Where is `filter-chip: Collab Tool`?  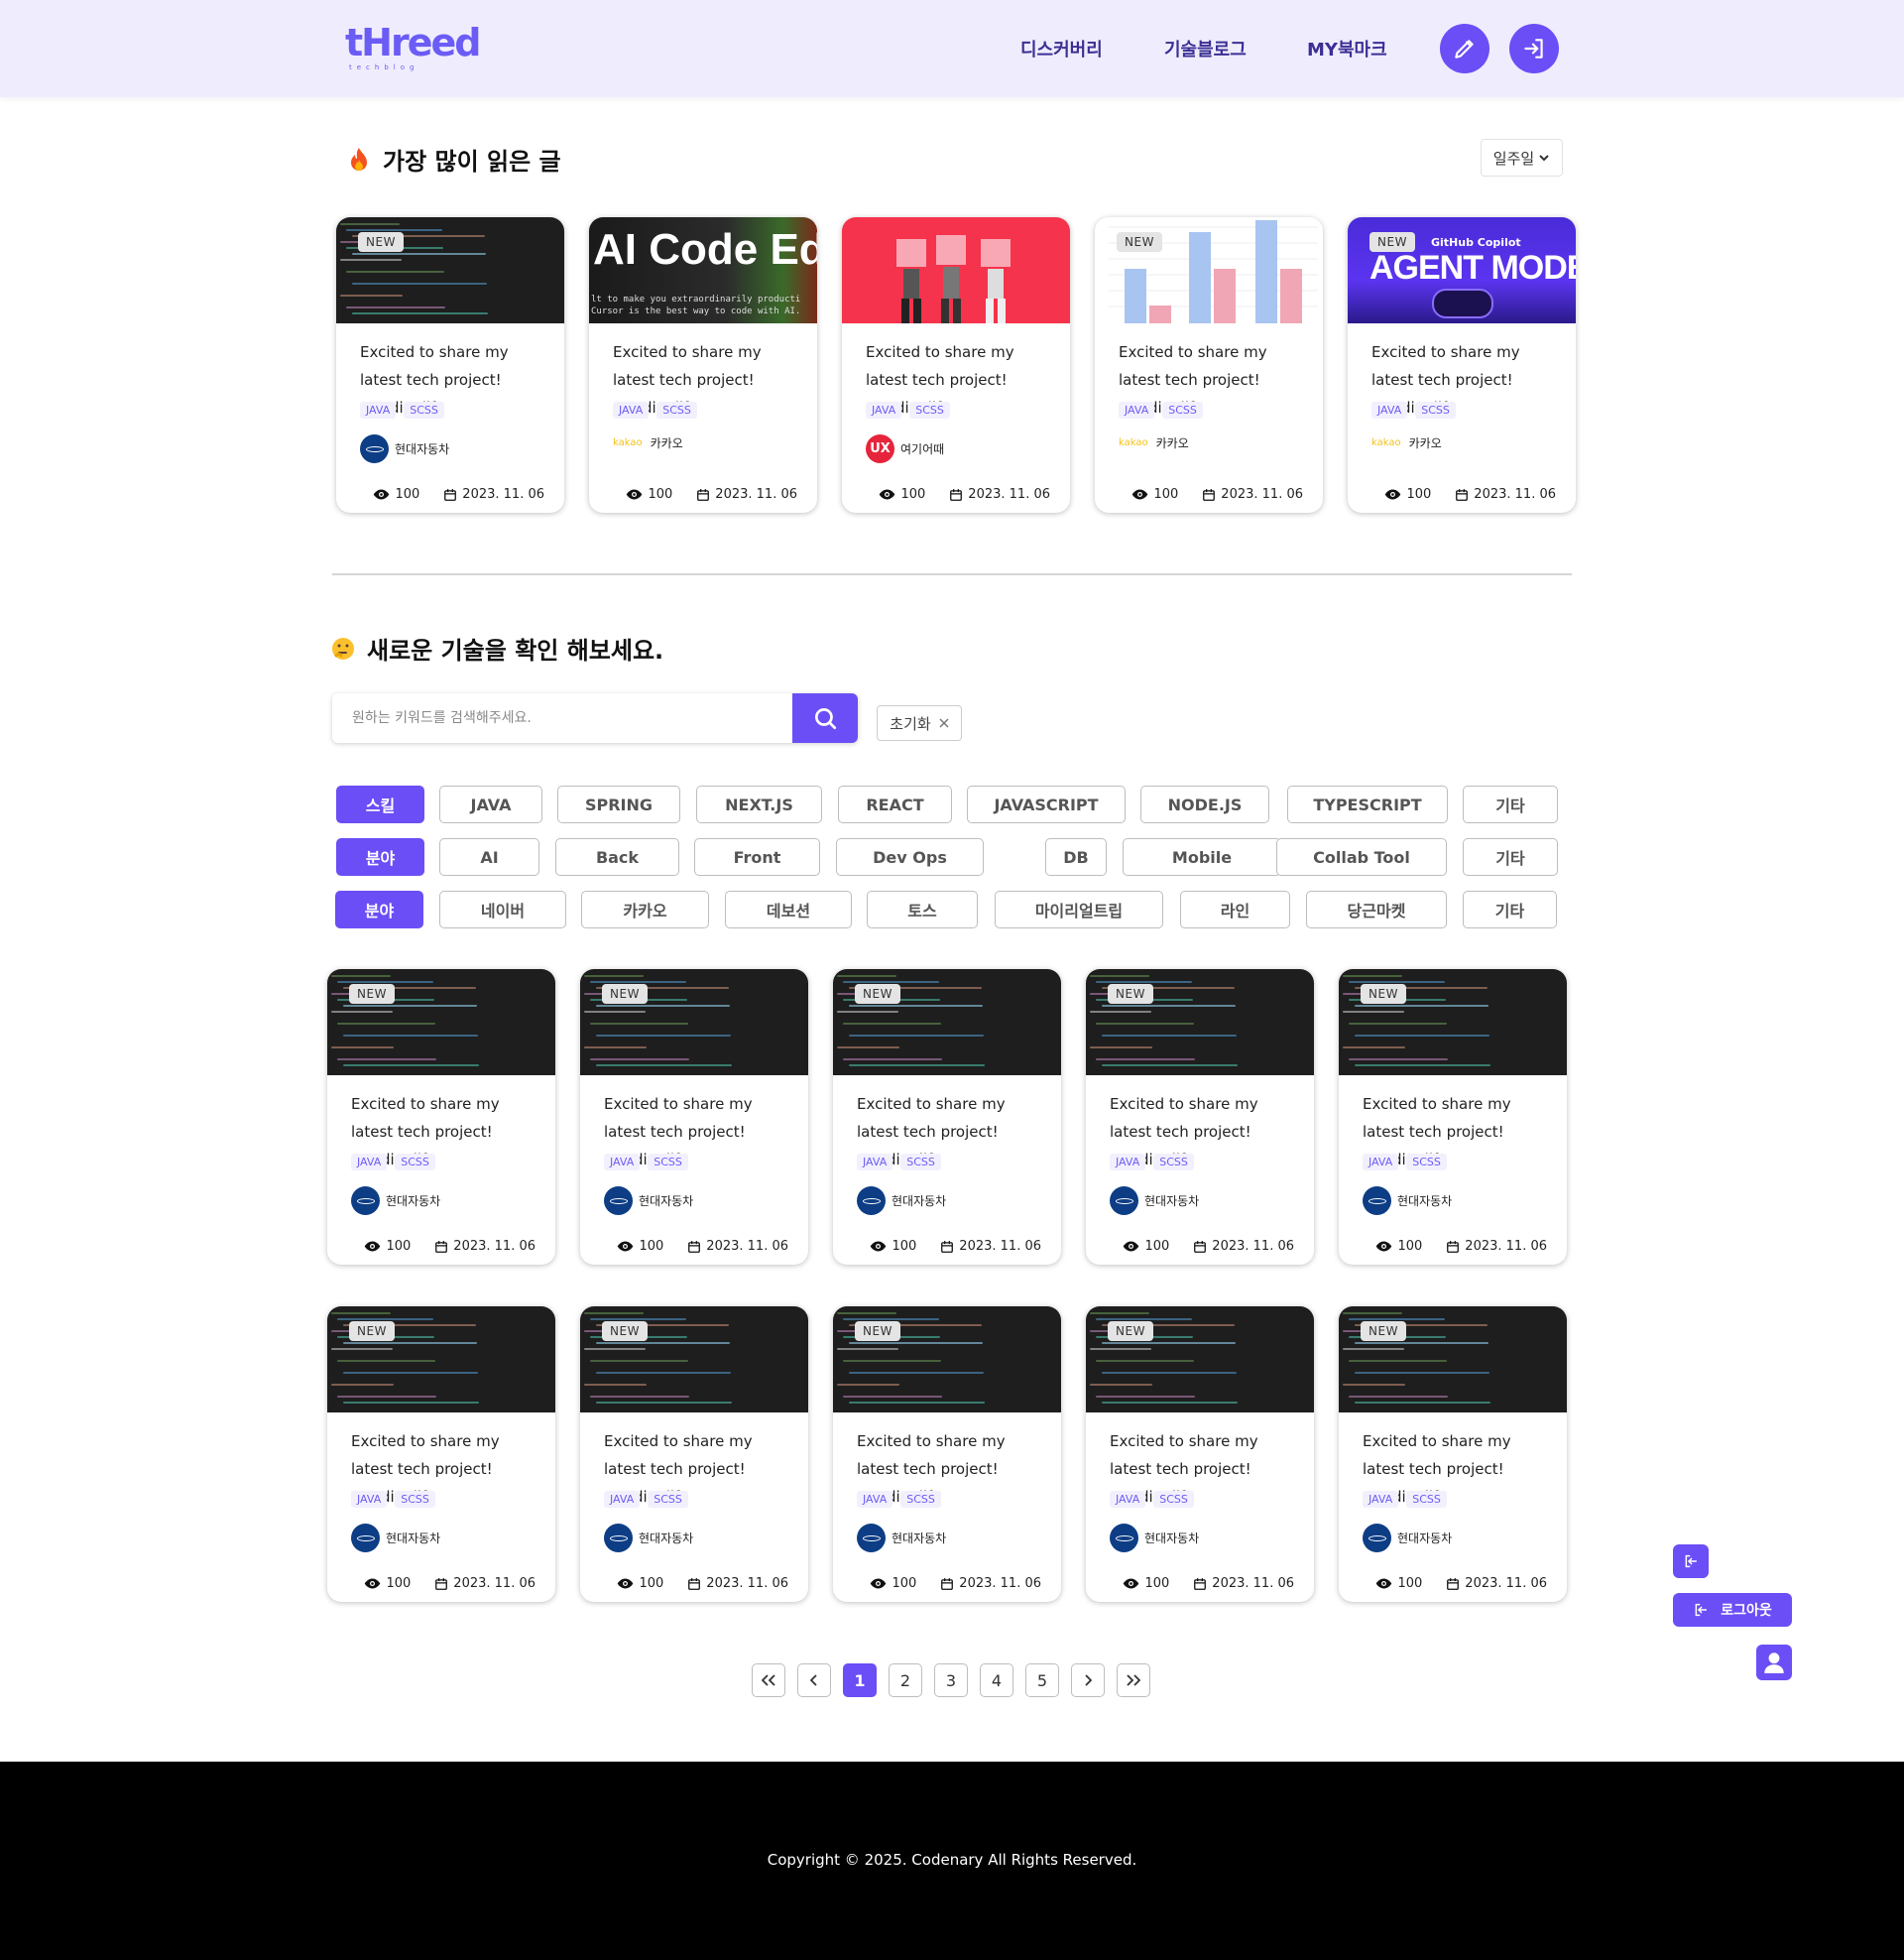 filter-chip: Collab Tool is located at coordinates (1361, 857).